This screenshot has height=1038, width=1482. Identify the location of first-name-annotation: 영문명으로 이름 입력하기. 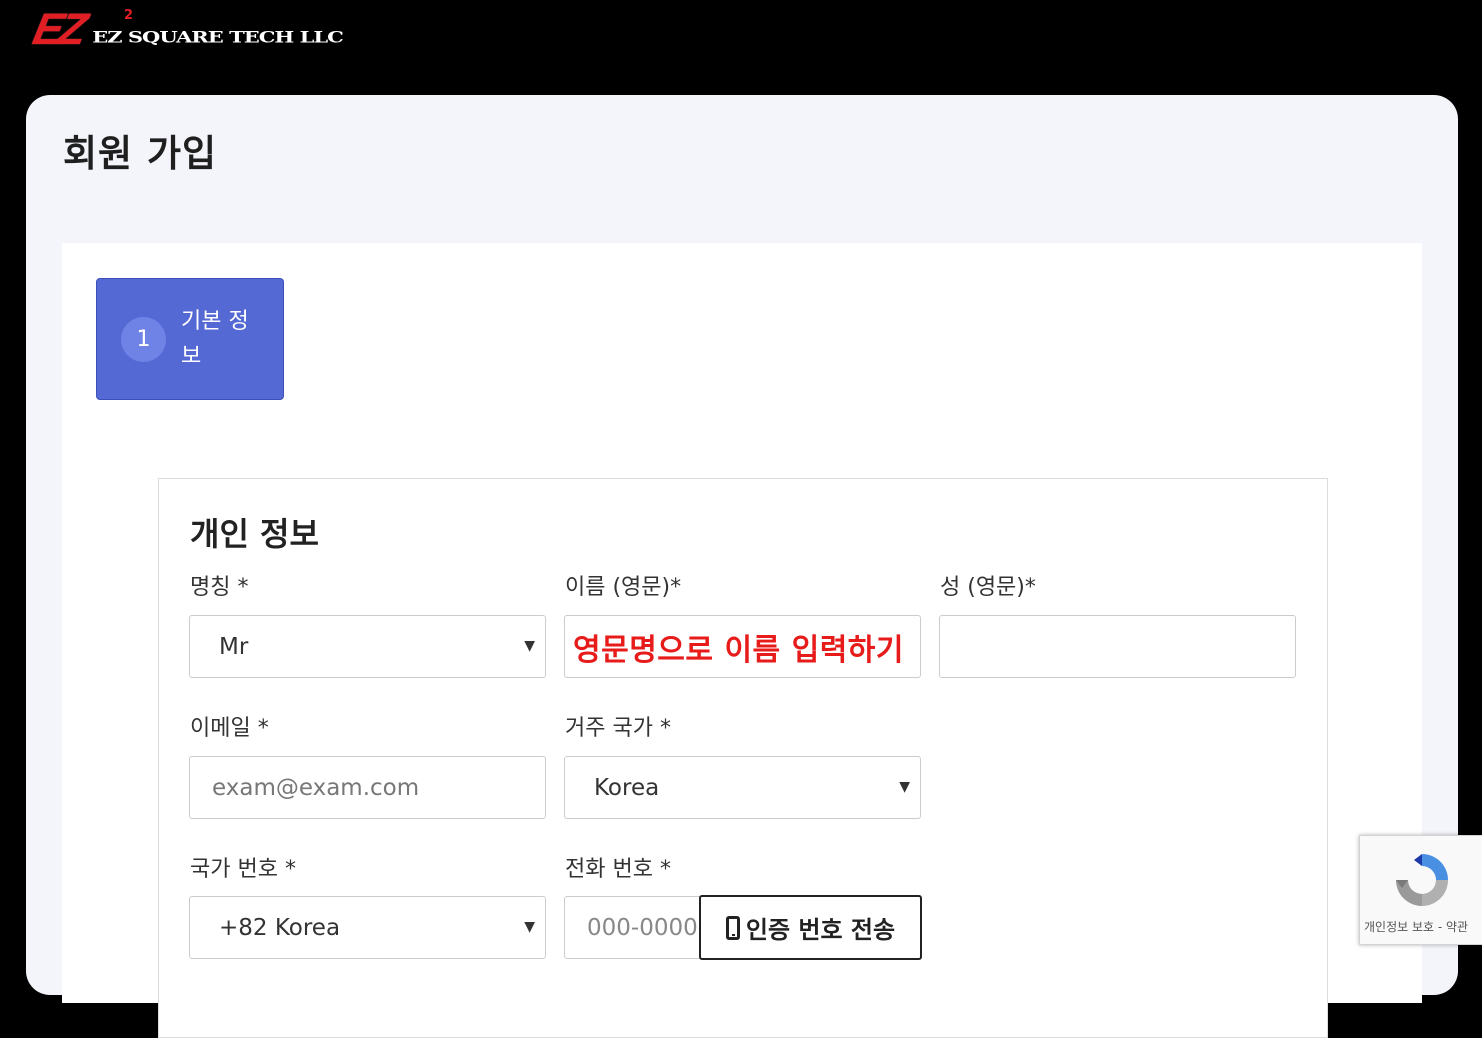
(738, 650).